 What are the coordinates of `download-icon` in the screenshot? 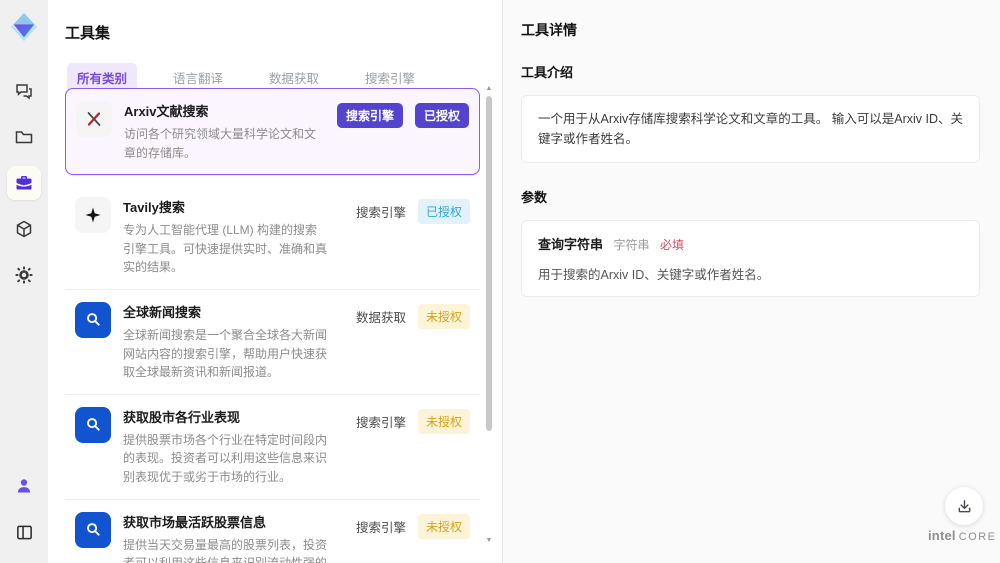 It's located at (964, 506).